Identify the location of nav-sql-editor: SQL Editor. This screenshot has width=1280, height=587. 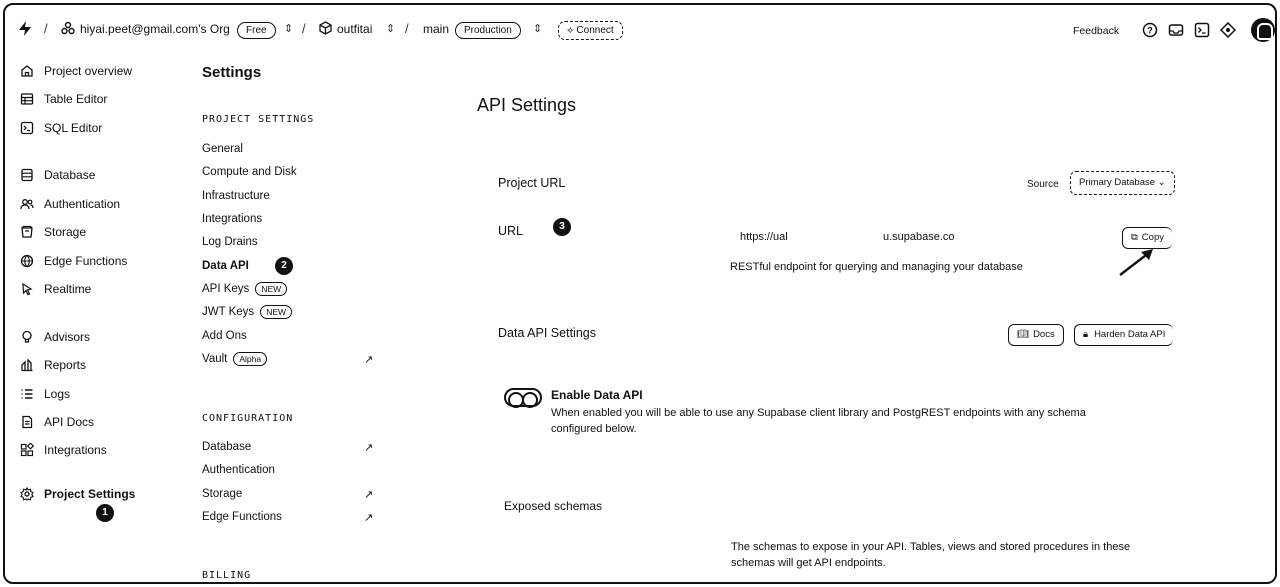
(60, 128).